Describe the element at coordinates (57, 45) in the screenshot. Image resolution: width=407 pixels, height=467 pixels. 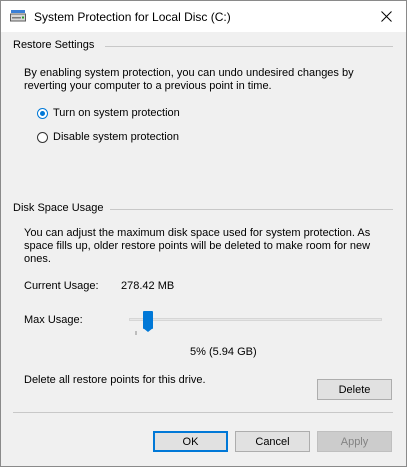
I see `restore-settings-heading: Restore Settings` at that location.